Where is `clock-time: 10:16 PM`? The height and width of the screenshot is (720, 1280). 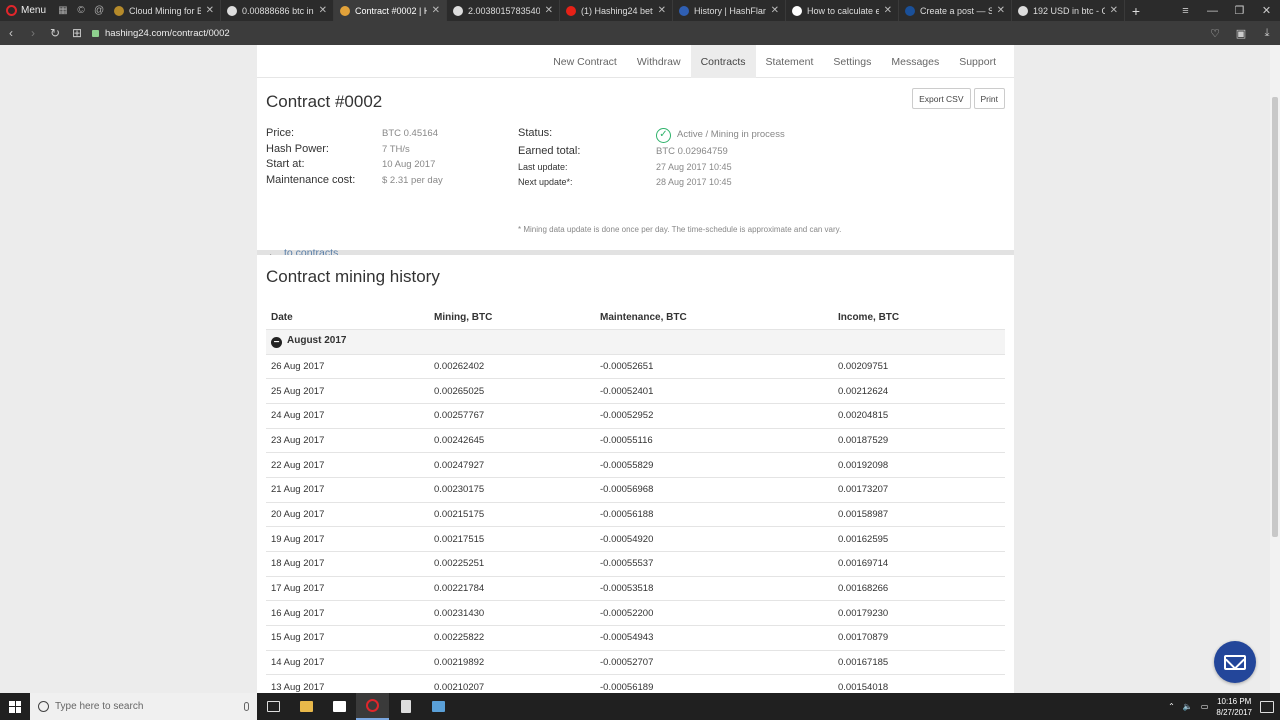 clock-time: 10:16 PM is located at coordinates (1234, 701).